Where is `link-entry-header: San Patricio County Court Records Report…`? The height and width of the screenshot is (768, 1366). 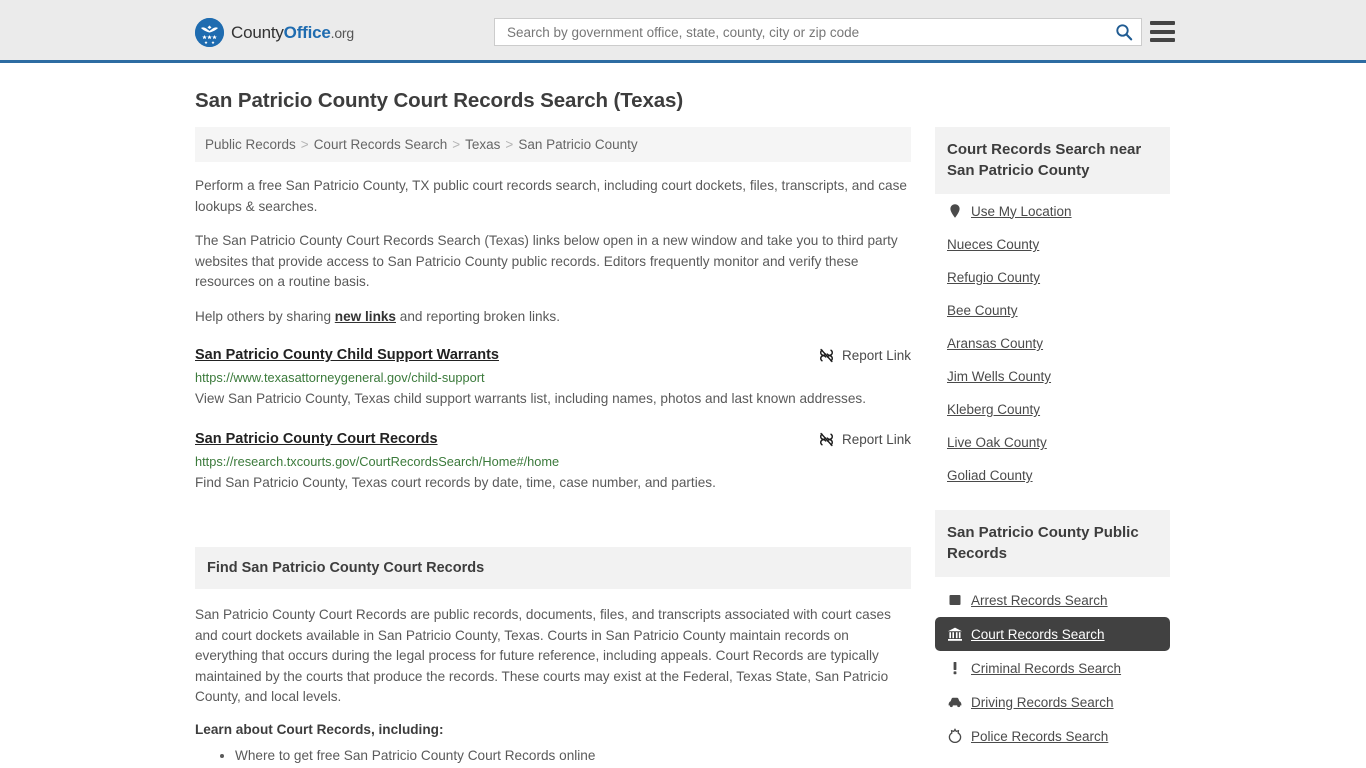
link-entry-header: San Patricio County Court Records Report… is located at coordinates (553, 439).